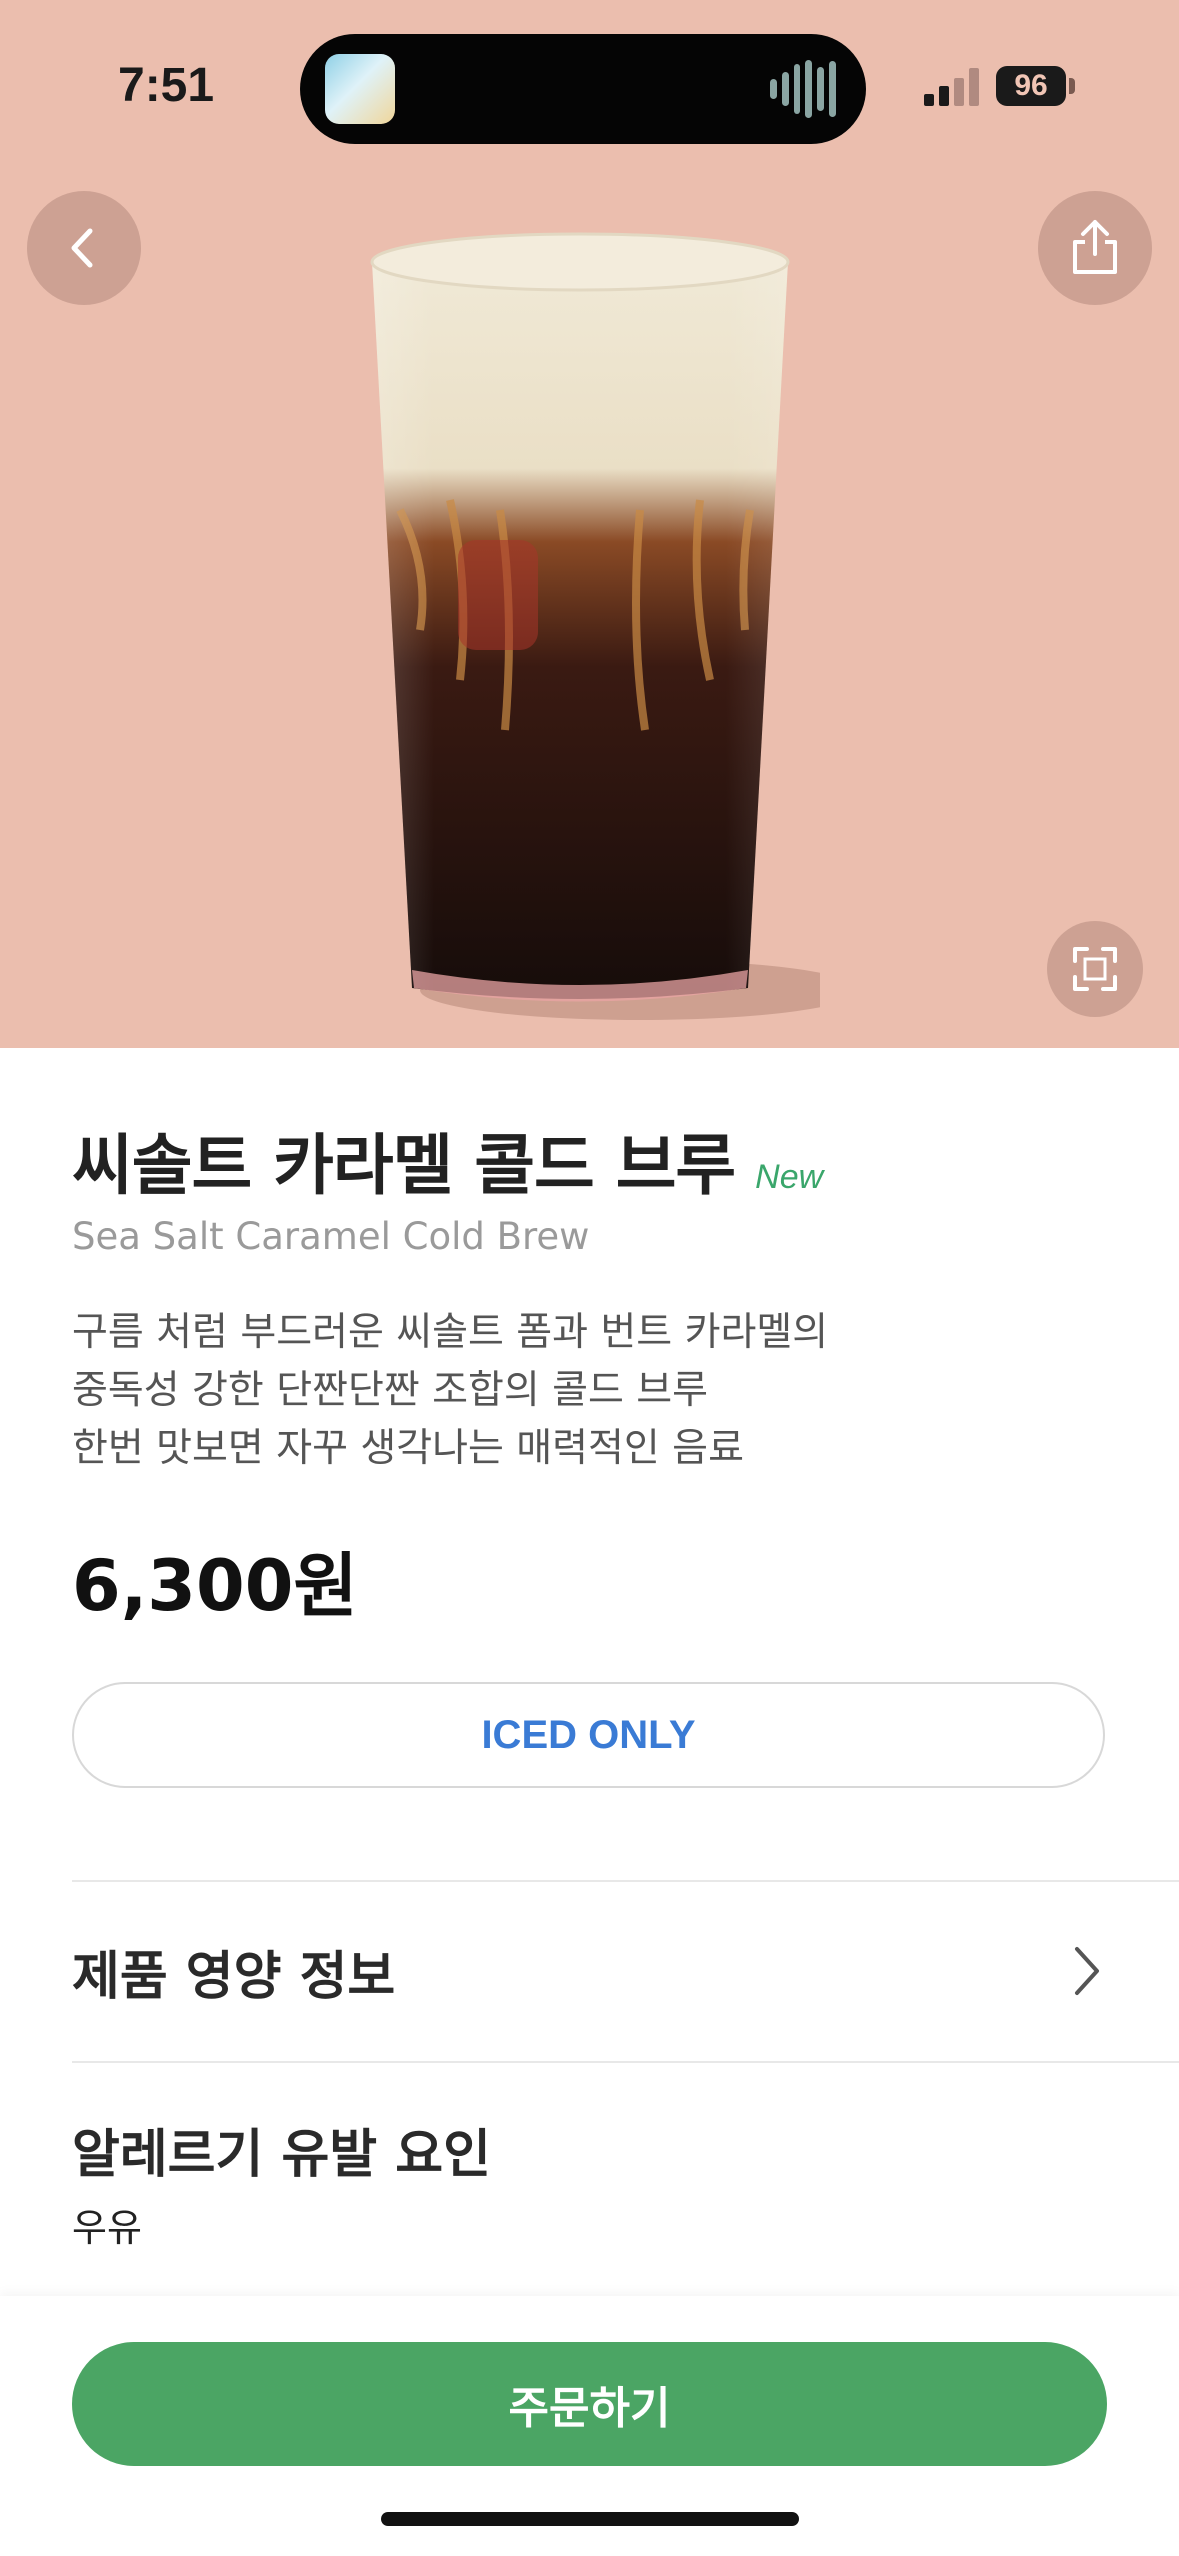 This screenshot has width=1179, height=2556. I want to click on divider, so click(625, 2062).